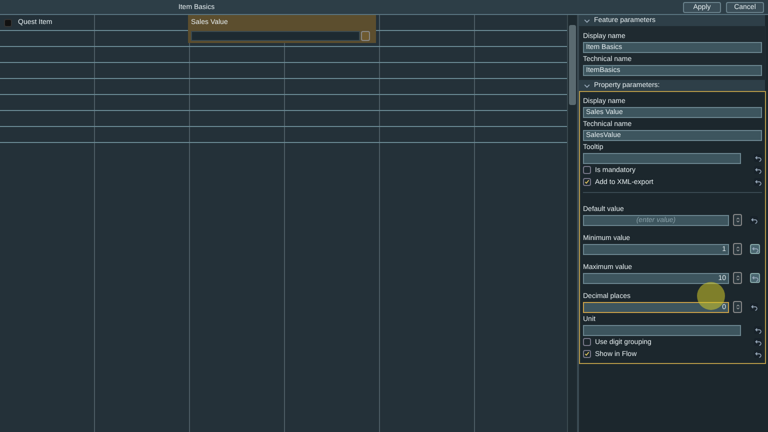 This screenshot has height=432, width=768. What do you see at coordinates (711, 296) in the screenshot?
I see `cursor-highlight` at bounding box center [711, 296].